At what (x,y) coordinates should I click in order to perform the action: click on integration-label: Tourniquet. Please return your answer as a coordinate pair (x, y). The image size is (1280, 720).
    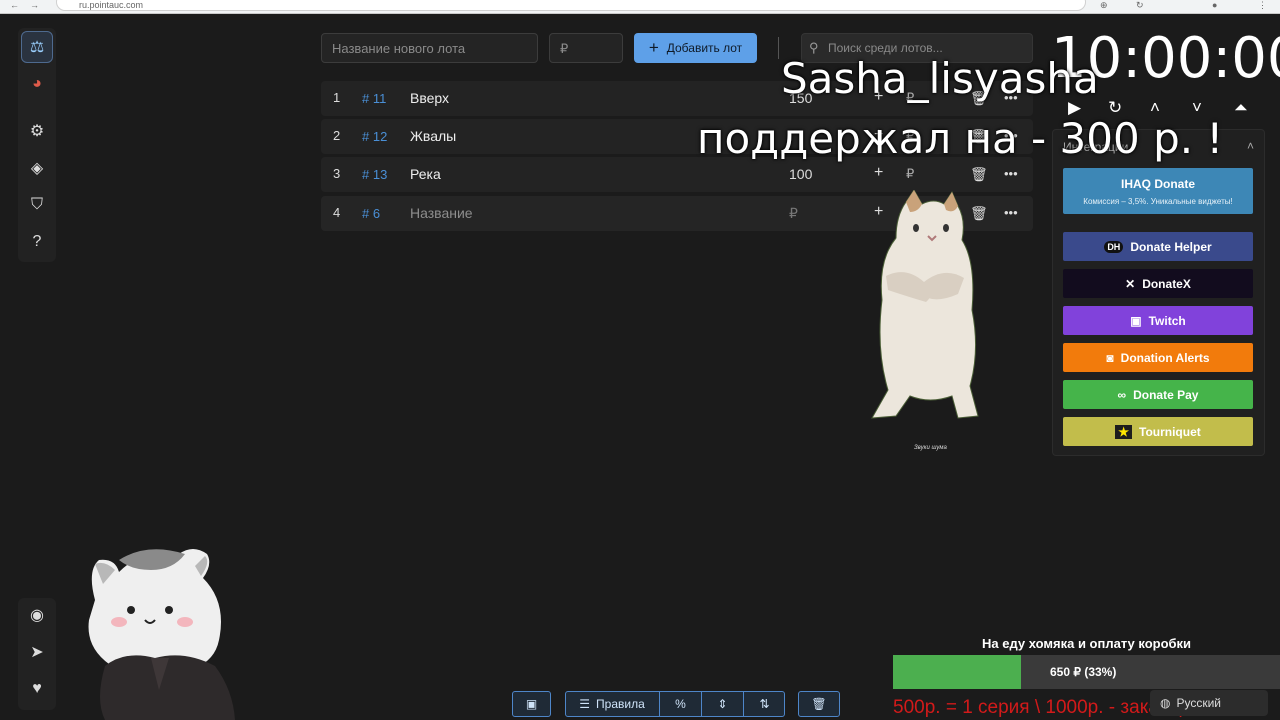
    Looking at the image, I should click on (1170, 431).